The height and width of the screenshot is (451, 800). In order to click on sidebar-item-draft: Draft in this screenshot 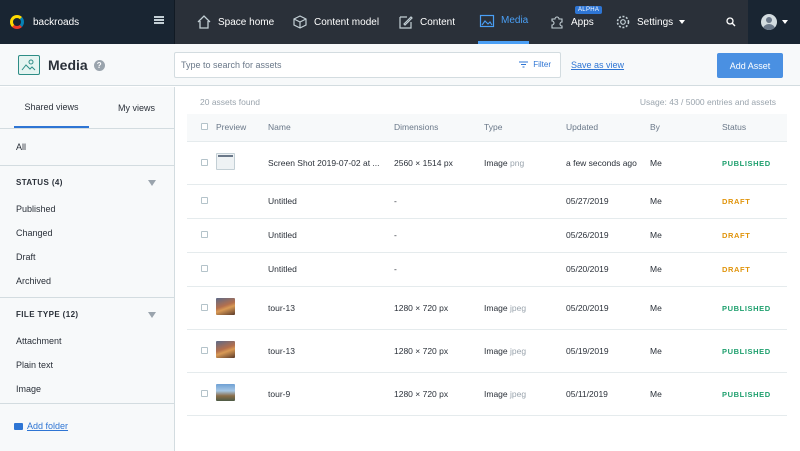, I will do `click(87, 257)`.